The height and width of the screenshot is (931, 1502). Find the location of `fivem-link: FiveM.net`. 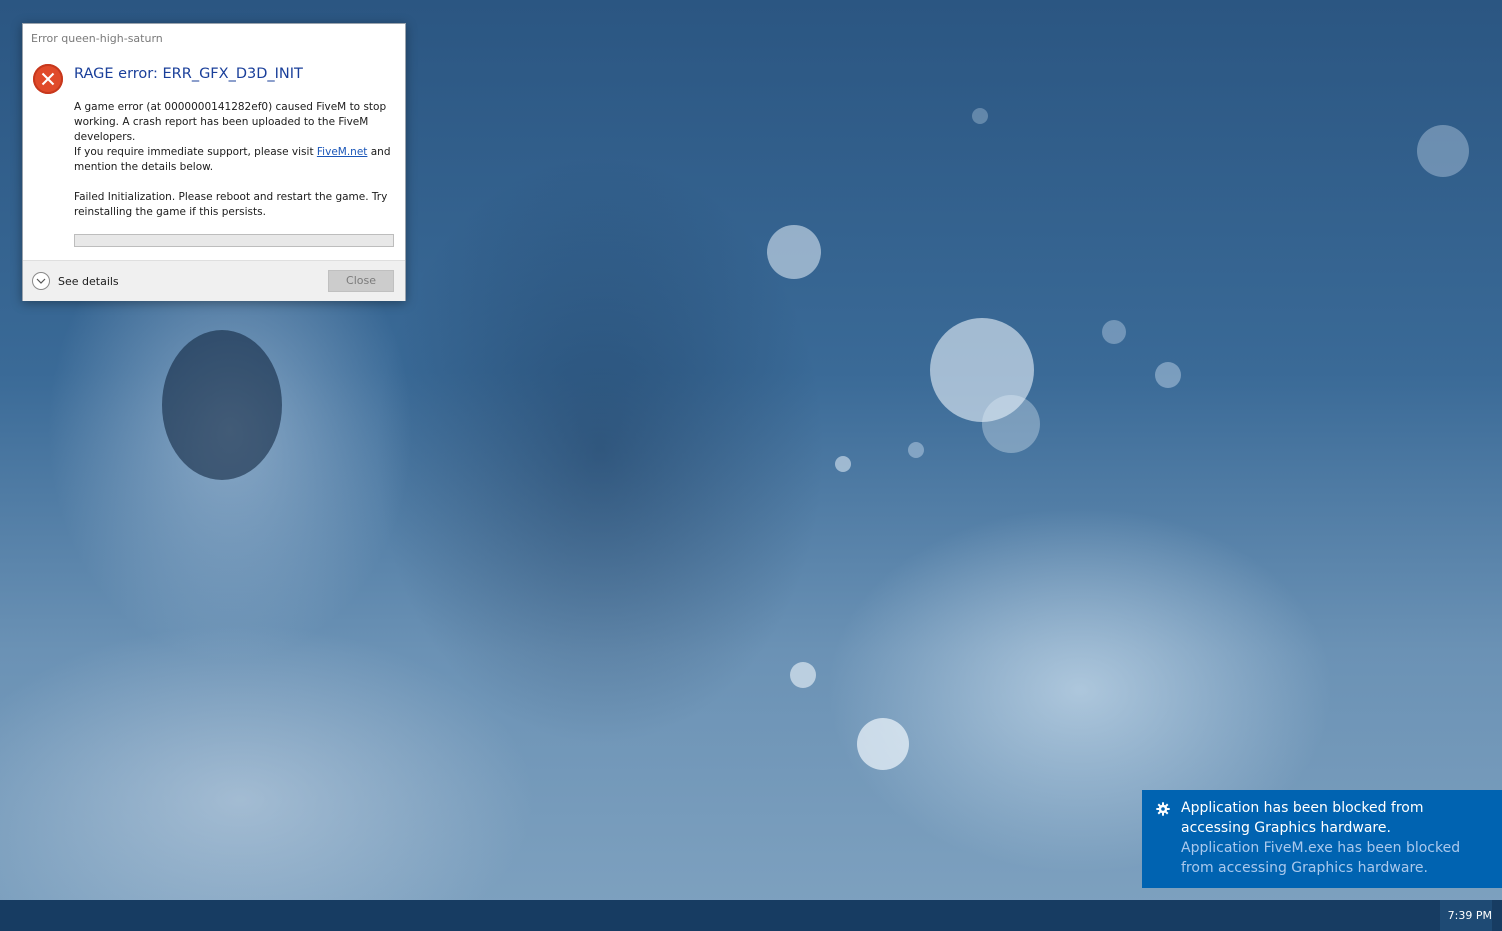

fivem-link: FiveM.net is located at coordinates (342, 152).